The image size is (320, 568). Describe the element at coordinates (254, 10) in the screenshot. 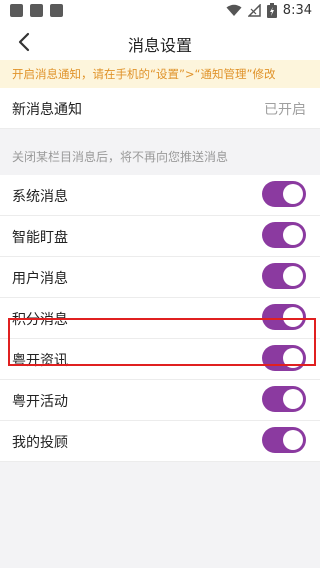

I see `signal-icon` at that location.